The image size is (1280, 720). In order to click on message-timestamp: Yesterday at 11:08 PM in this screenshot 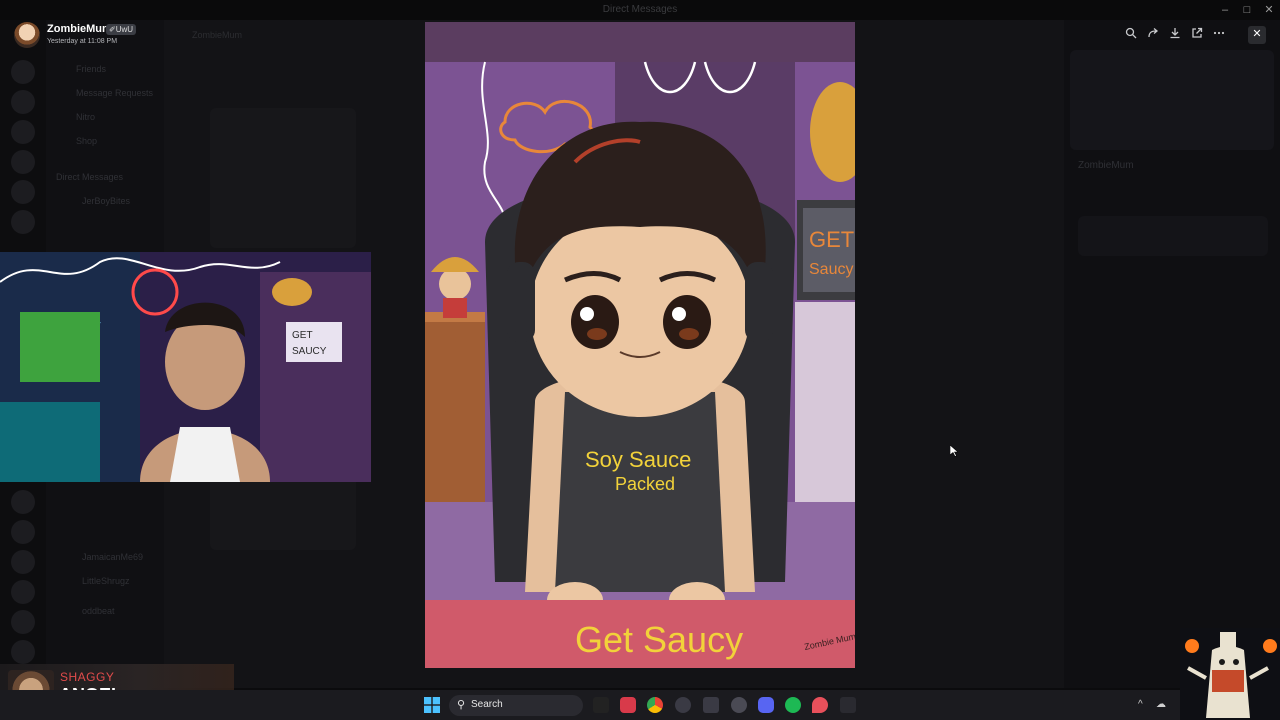, I will do `click(82, 41)`.